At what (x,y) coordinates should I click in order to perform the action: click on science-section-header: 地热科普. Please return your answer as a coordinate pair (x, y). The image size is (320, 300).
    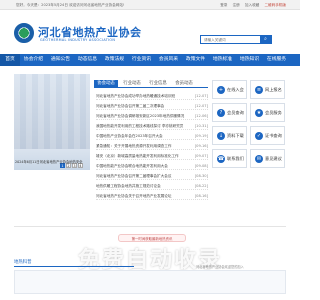
    Looking at the image, I should click on (74, 262).